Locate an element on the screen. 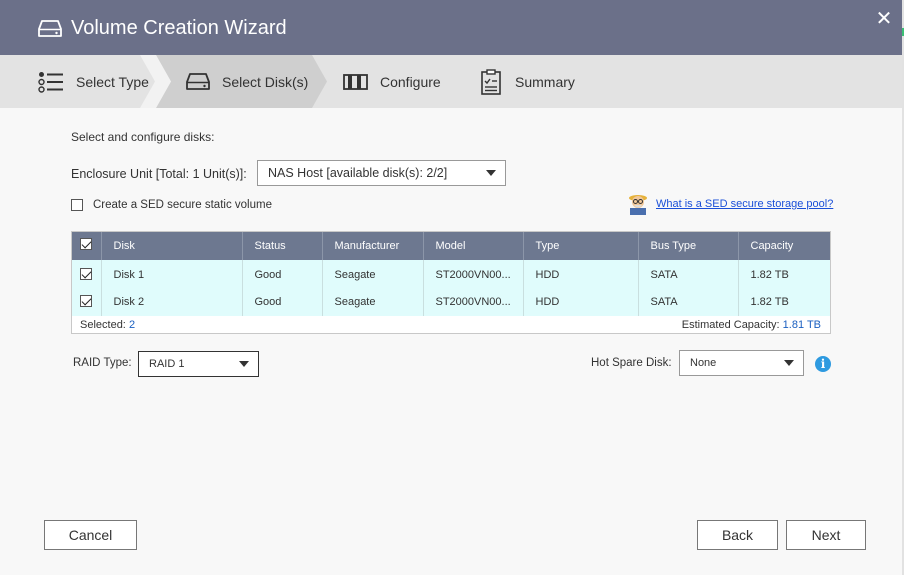 The width and height of the screenshot is (904, 575). step-label: Select Disk(s) is located at coordinates (265, 81).